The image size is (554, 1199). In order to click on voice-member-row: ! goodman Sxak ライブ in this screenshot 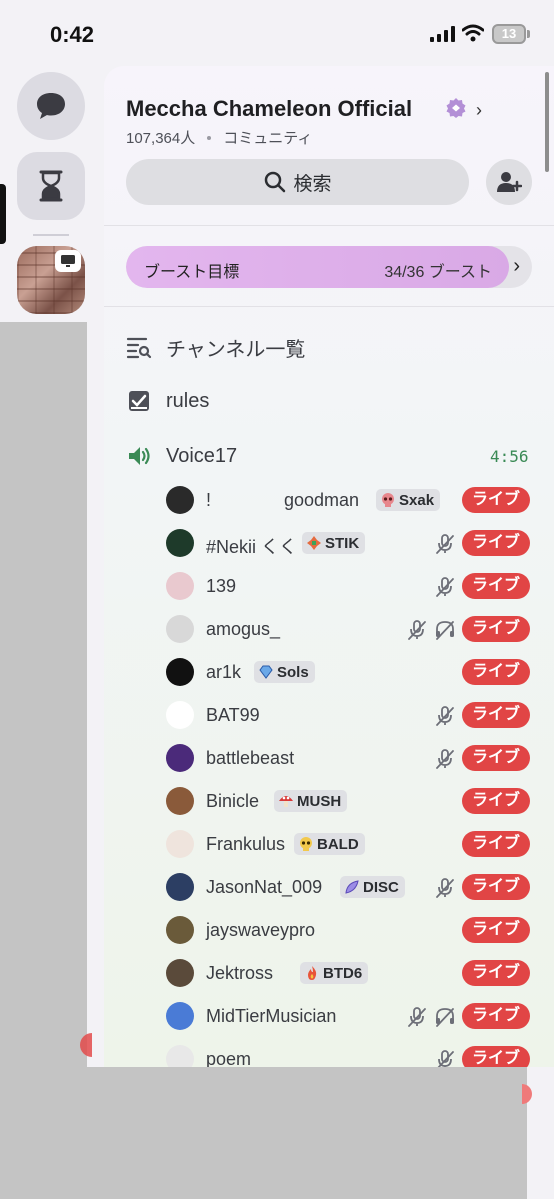, I will do `click(351, 501)`.